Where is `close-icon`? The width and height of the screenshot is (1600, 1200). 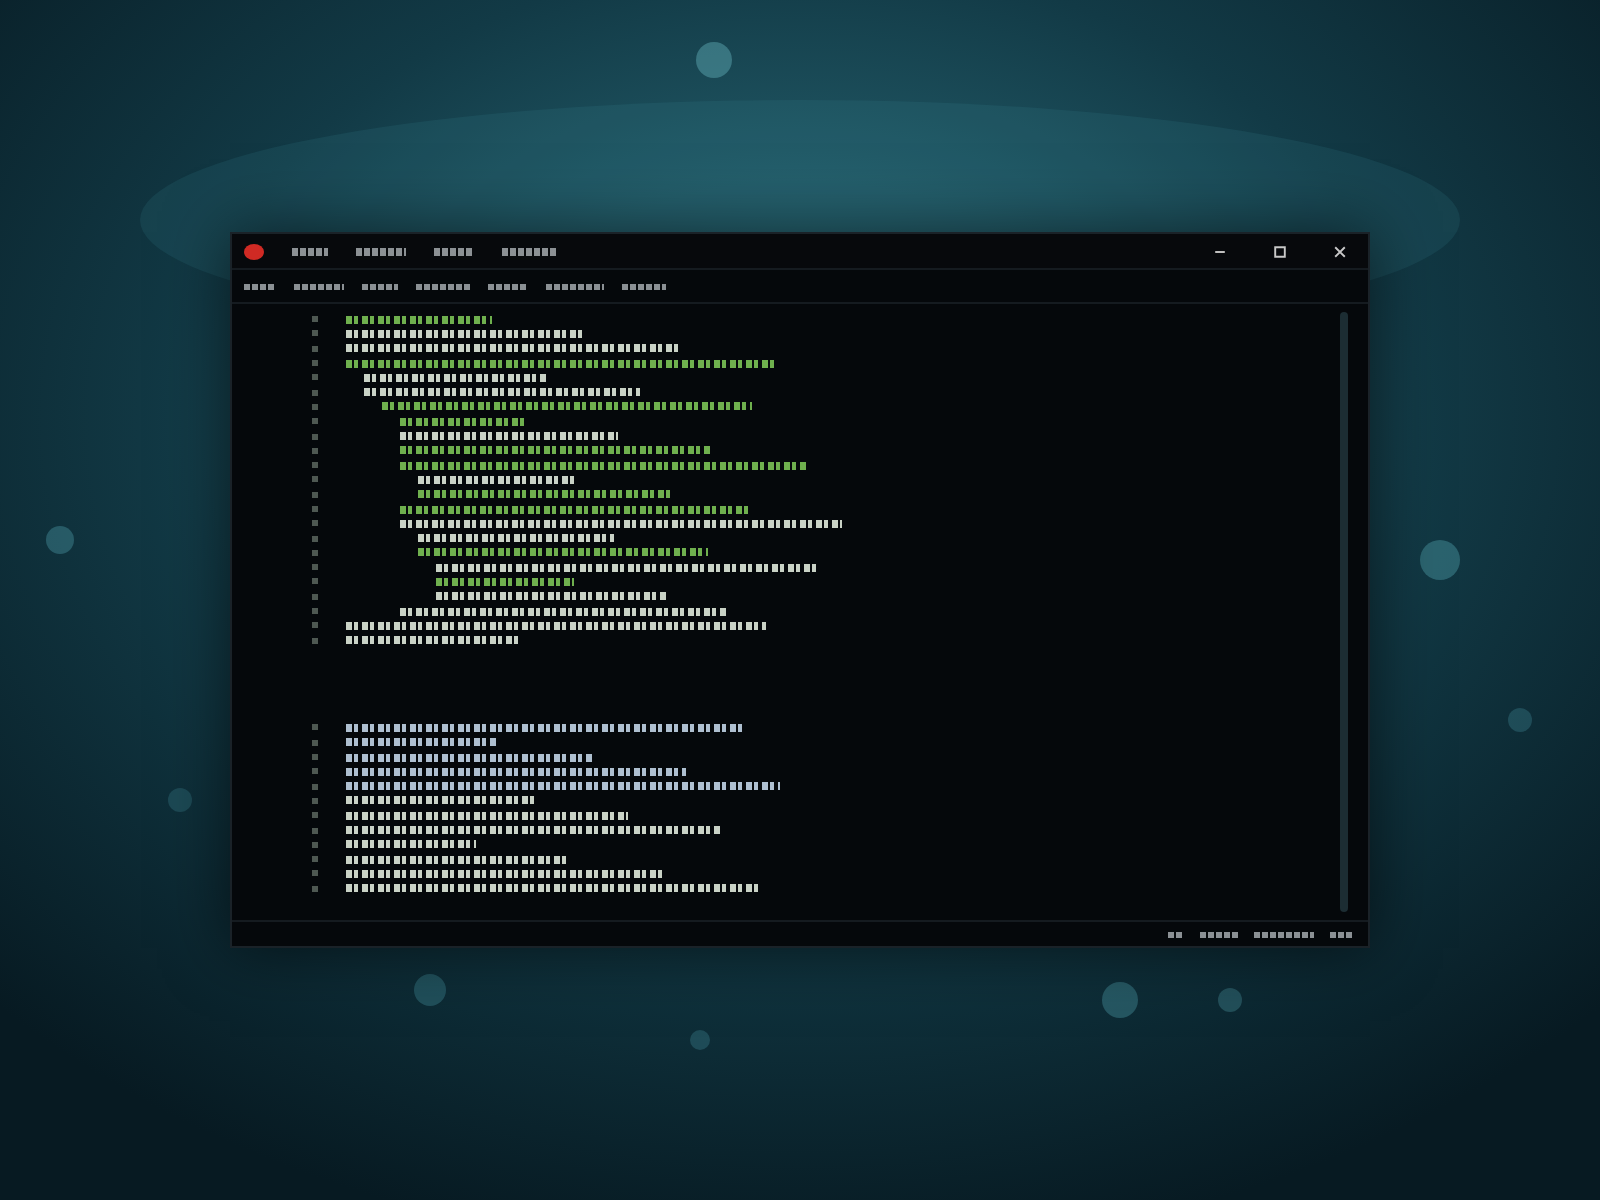
close-icon is located at coordinates (1340, 251).